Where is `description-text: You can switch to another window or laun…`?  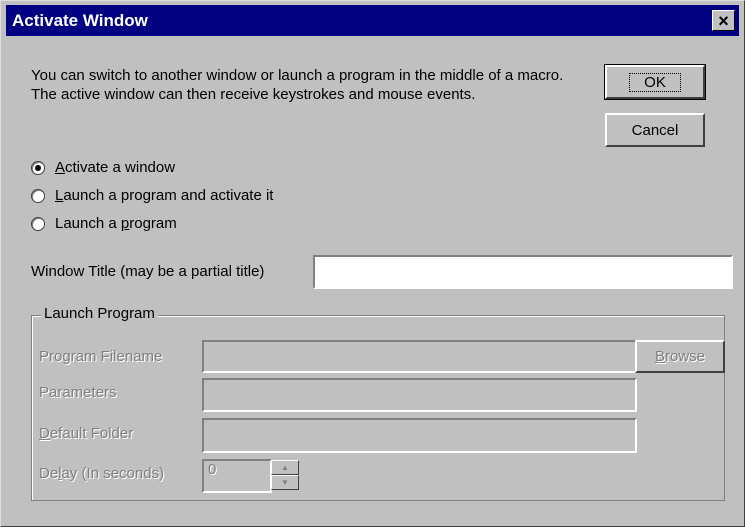 description-text: You can switch to another window or laun… is located at coordinates (297, 85).